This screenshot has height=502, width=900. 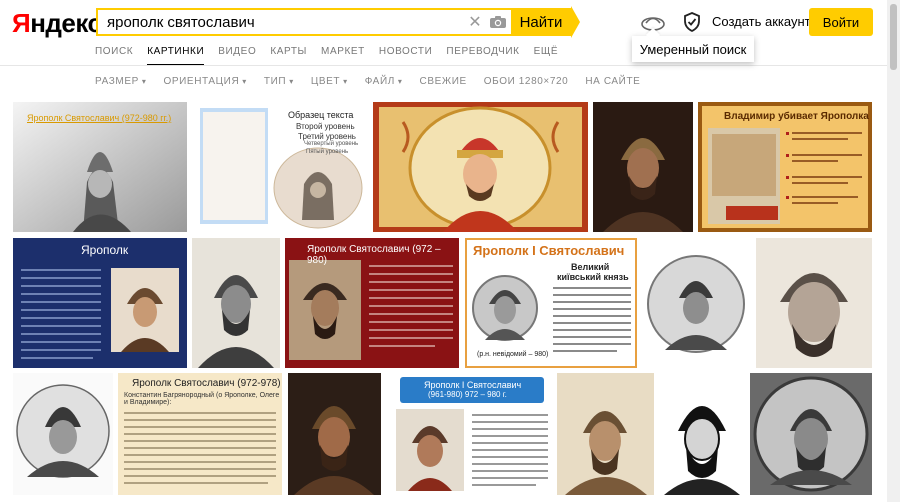 I want to click on nav-market: МАРКЕТ, so click(x=343, y=55).